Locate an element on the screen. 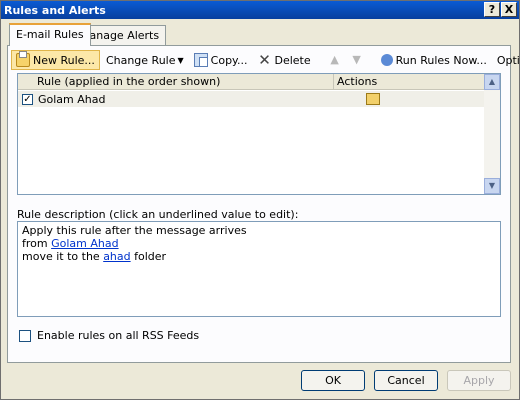 The height and width of the screenshot is (400, 520). change-rule-label: Change Rule is located at coordinates (140, 60).